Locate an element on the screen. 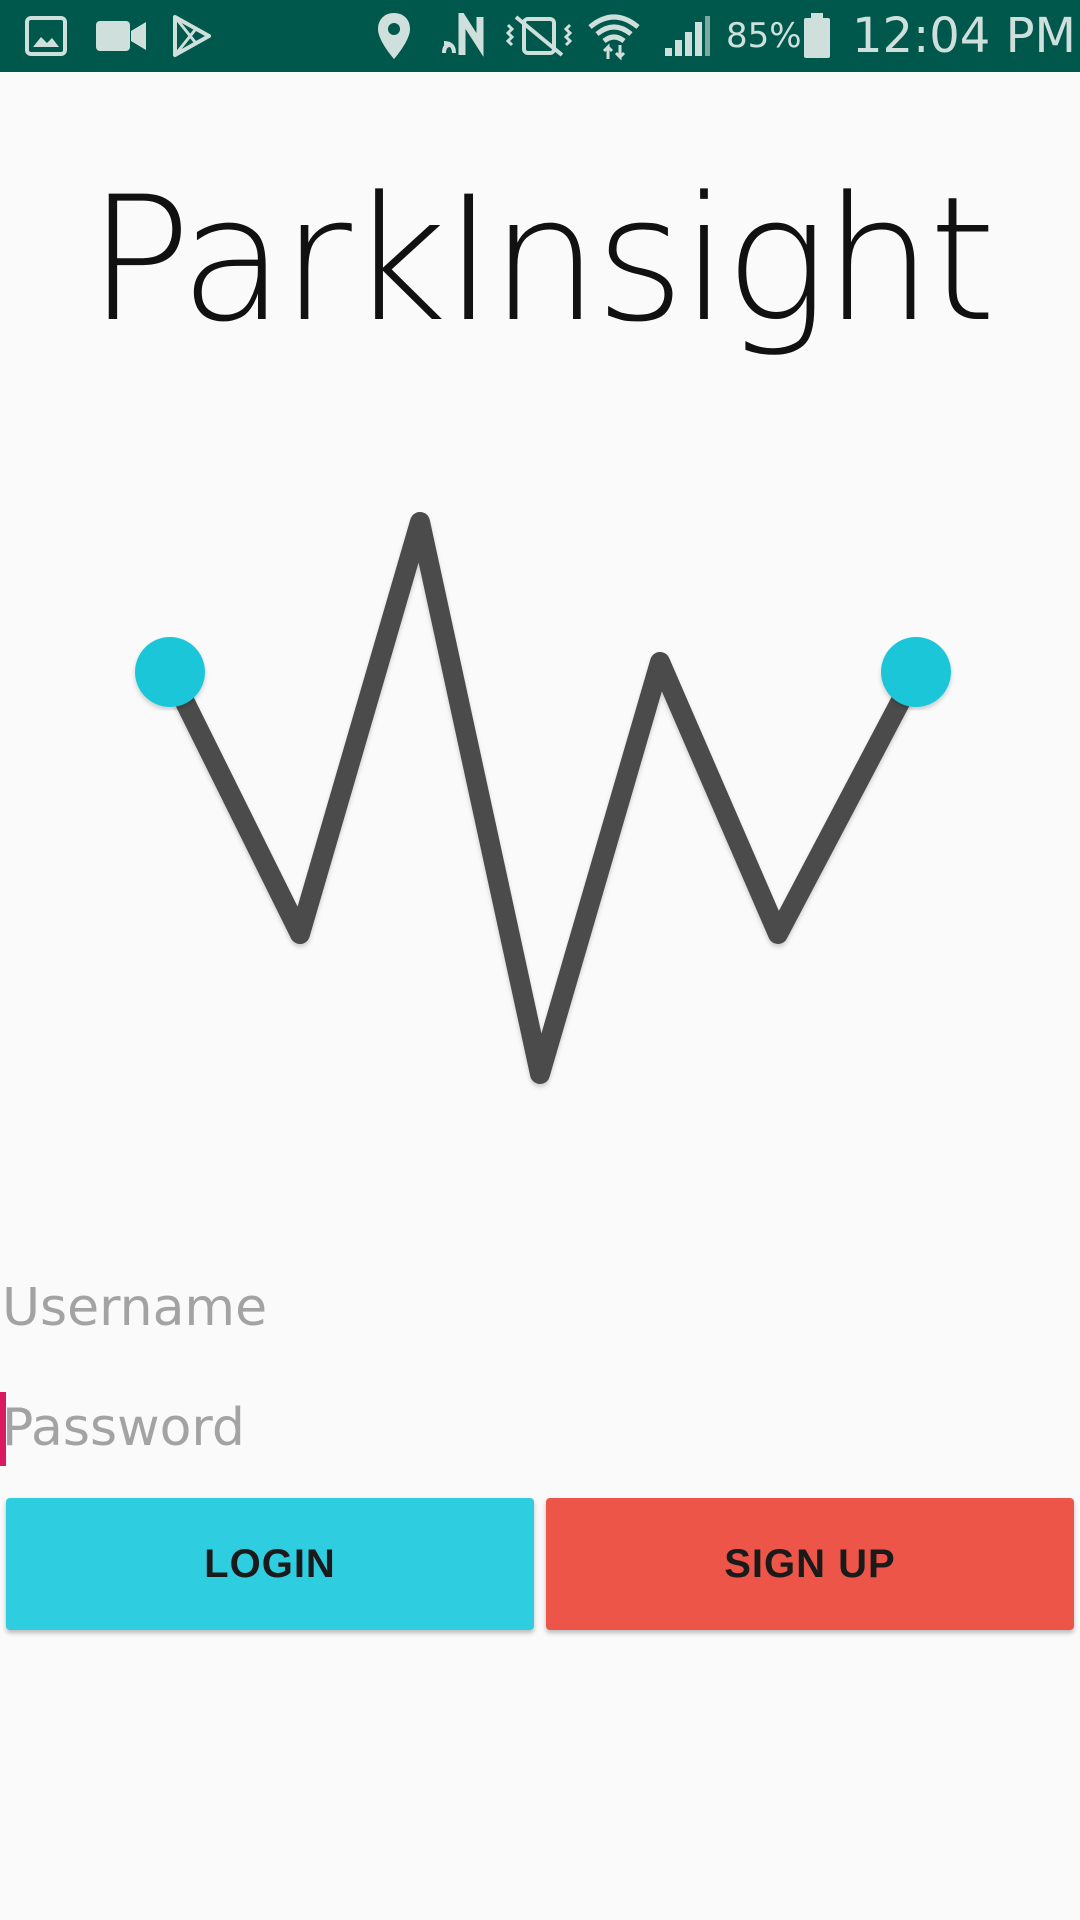  password-field-container is located at coordinates (540, 1428).